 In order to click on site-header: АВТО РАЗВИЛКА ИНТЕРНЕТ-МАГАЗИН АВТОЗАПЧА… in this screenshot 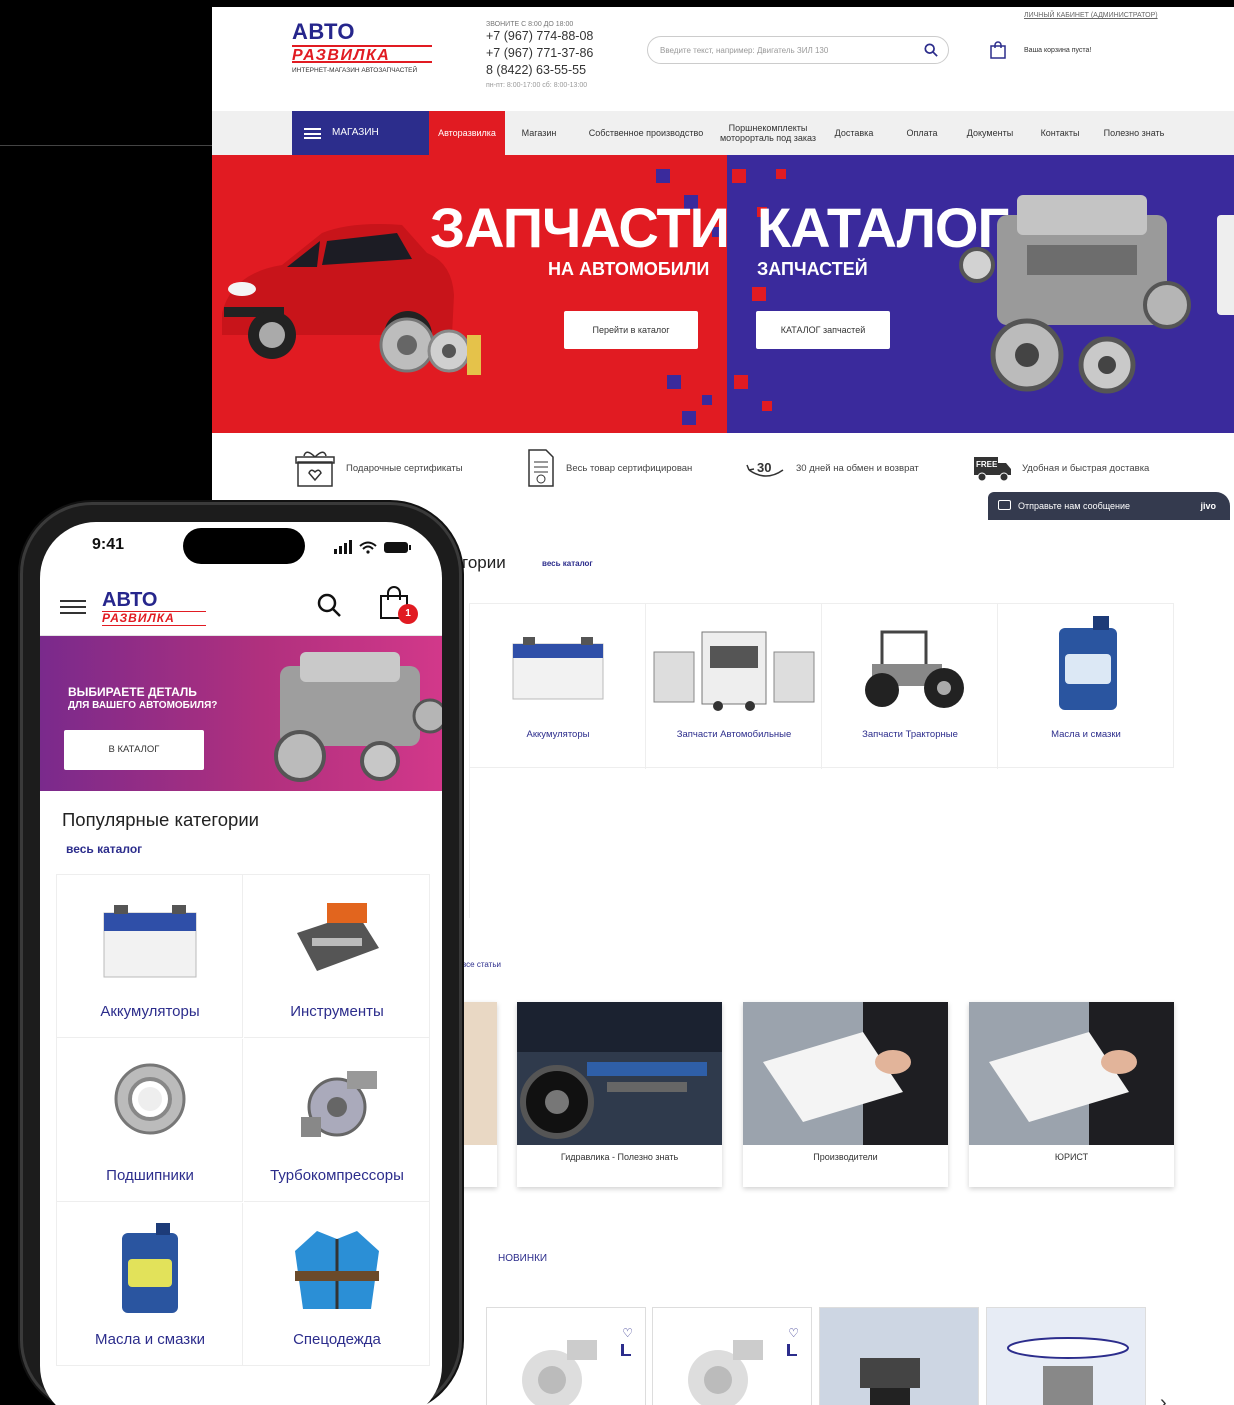, I will do `click(723, 59)`.